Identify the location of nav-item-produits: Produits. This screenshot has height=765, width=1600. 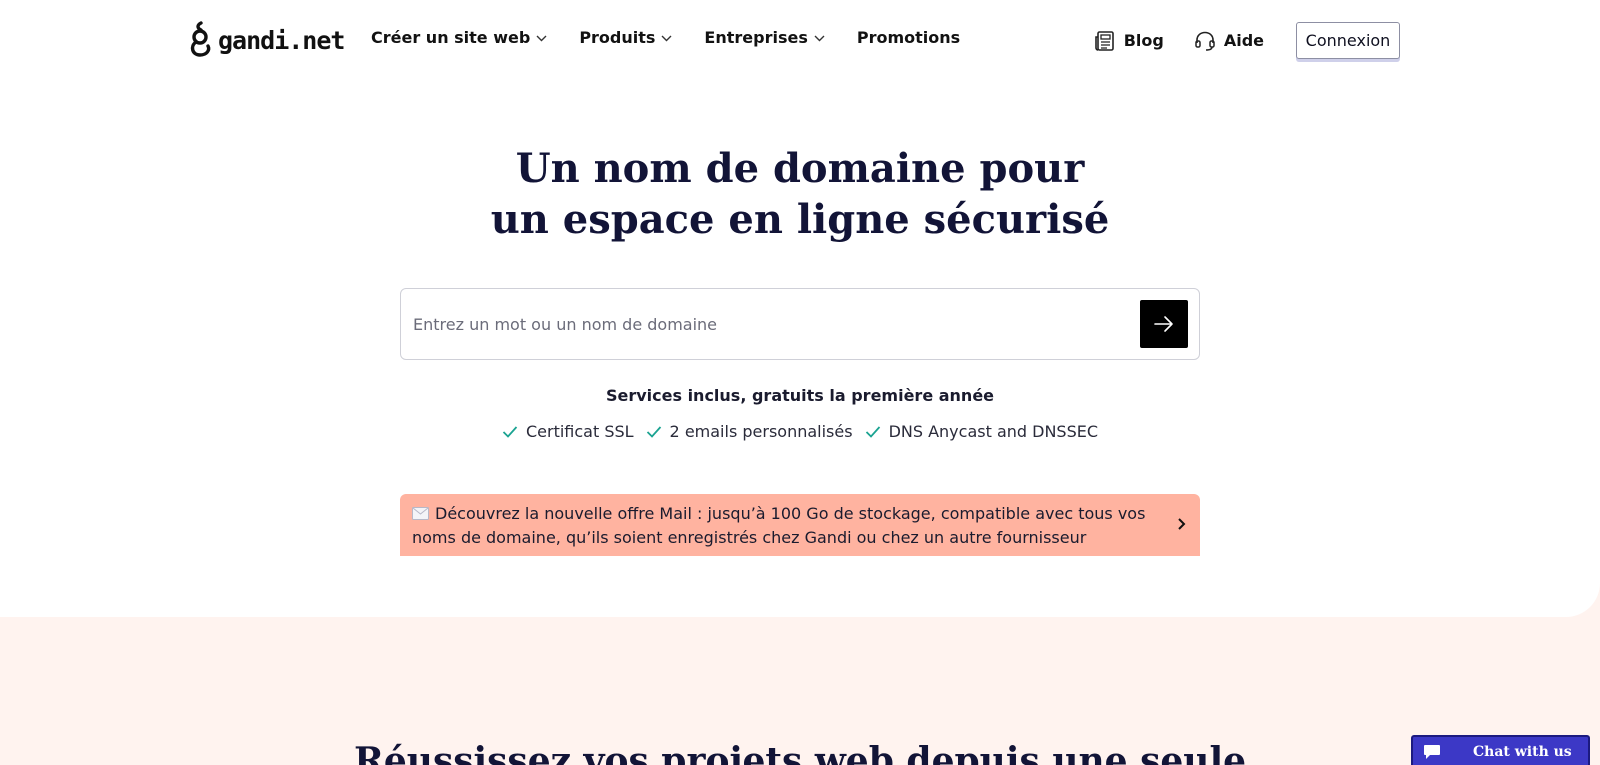
(625, 37).